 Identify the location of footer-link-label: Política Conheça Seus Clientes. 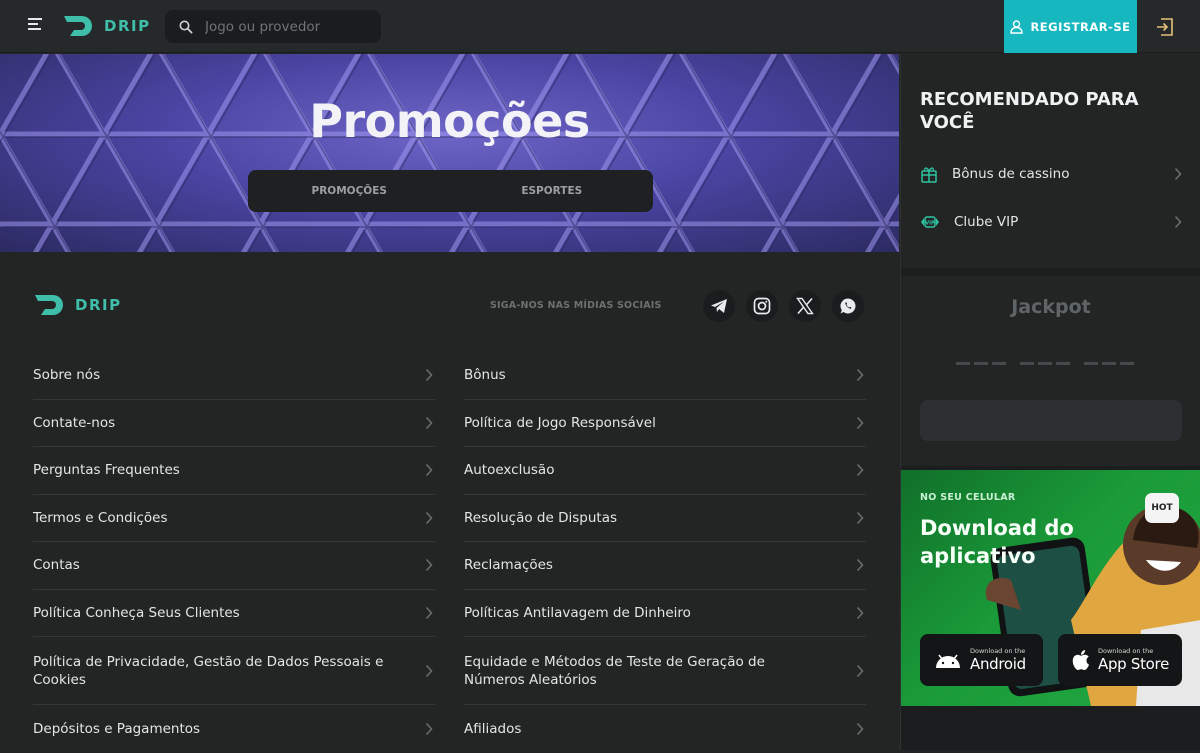
(136, 612).